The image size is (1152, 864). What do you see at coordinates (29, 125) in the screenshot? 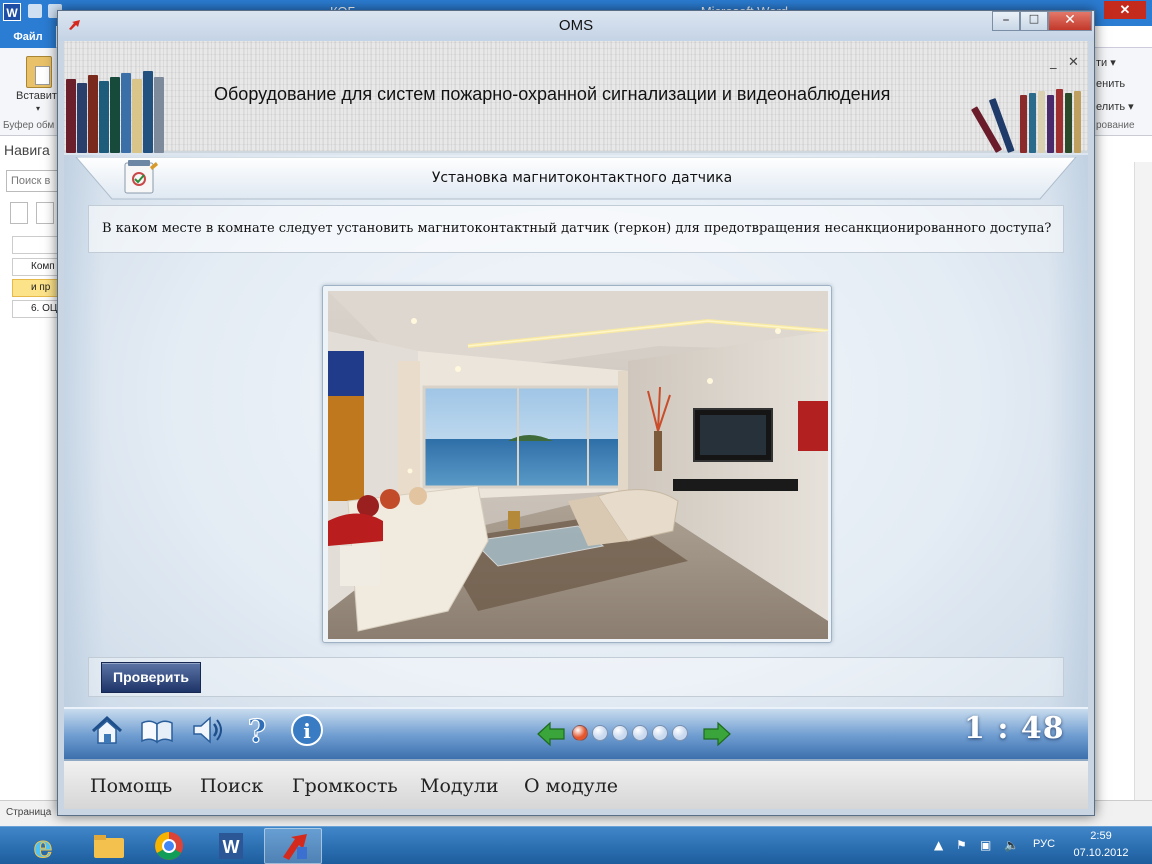
I see `clipboard-group-label: Буфер обм` at bounding box center [29, 125].